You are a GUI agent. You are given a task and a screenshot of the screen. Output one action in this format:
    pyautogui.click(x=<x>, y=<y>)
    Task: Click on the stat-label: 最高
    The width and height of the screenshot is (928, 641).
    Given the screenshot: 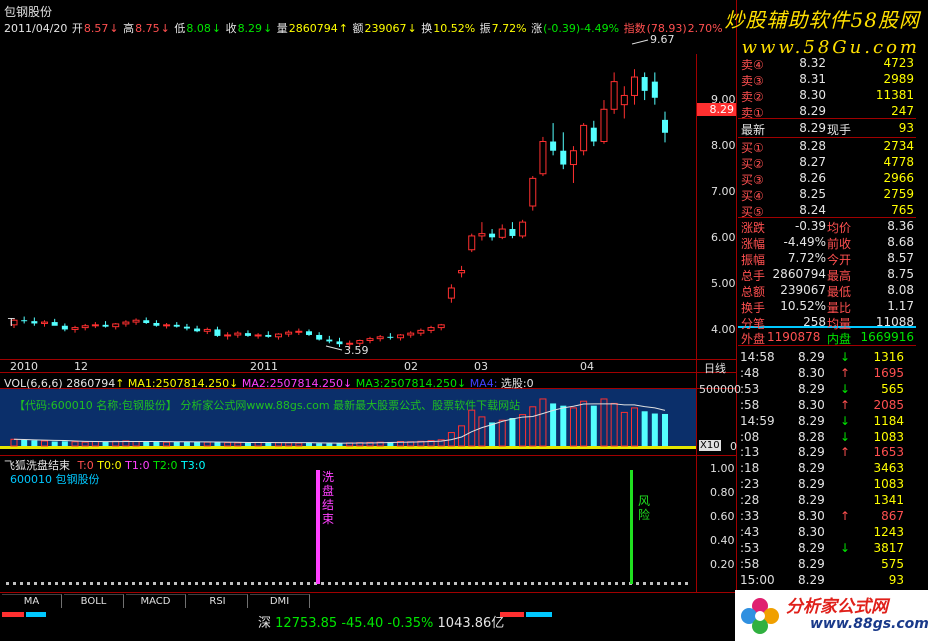 What is the action you would take?
    pyautogui.click(x=839, y=276)
    